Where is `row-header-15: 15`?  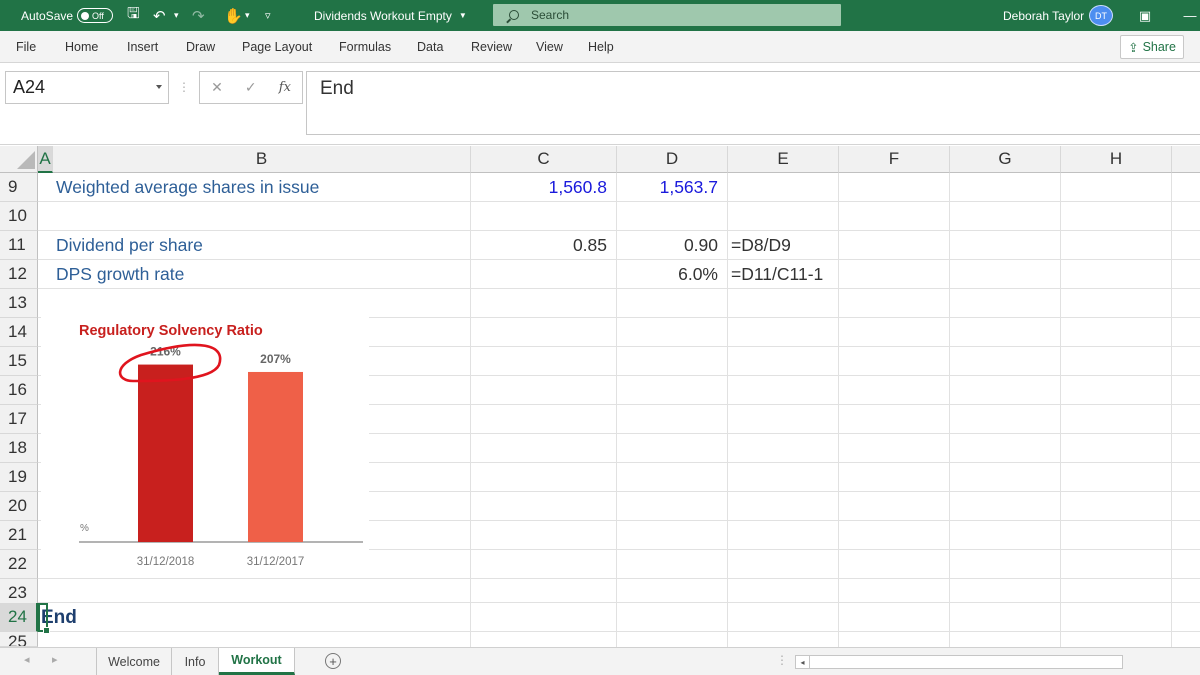 row-header-15: 15 is located at coordinates (19, 361).